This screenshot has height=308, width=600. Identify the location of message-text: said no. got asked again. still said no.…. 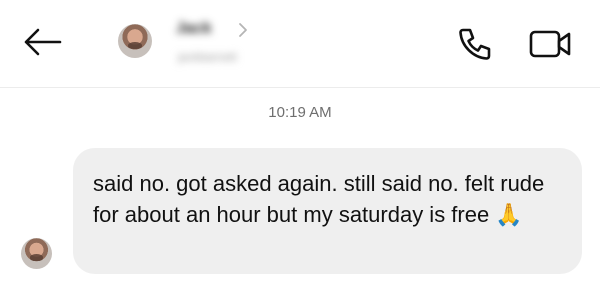
(319, 199).